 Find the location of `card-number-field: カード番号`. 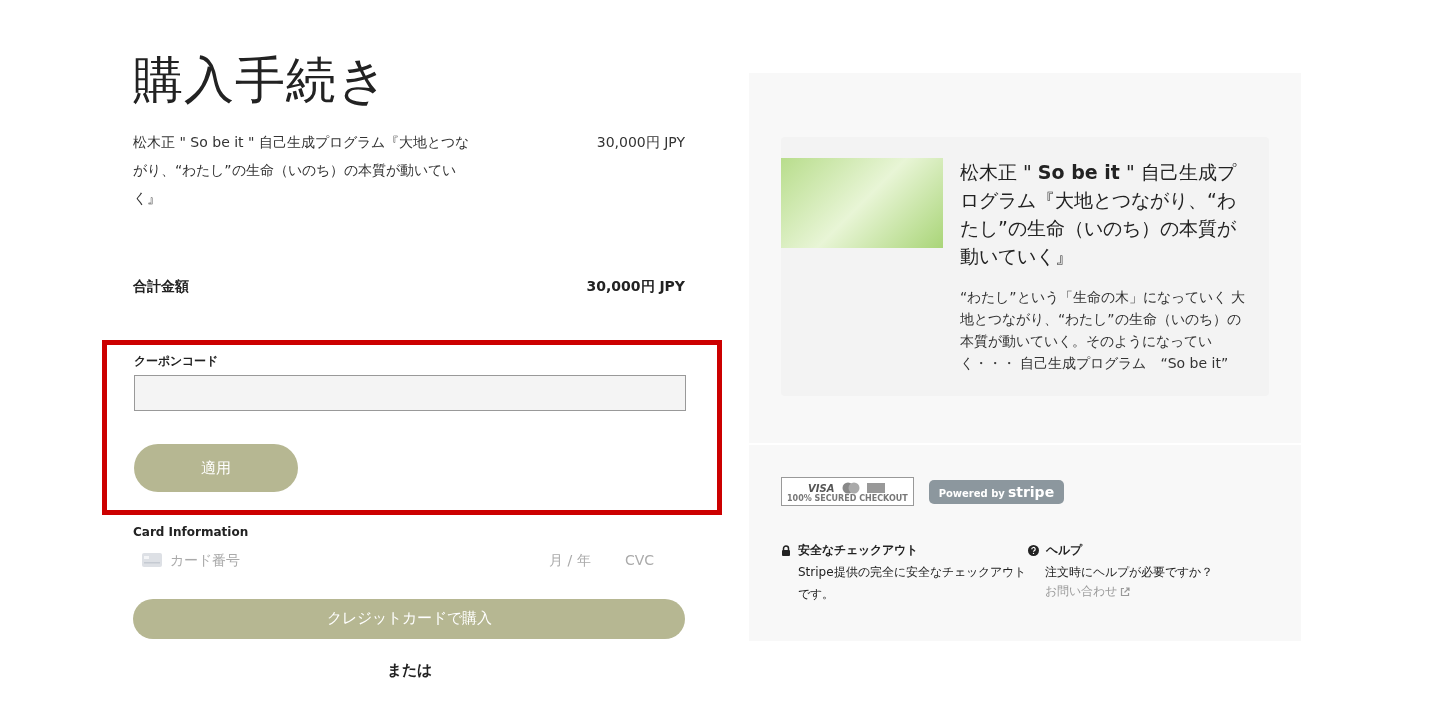

card-number-field: カード番号 is located at coordinates (355, 559).